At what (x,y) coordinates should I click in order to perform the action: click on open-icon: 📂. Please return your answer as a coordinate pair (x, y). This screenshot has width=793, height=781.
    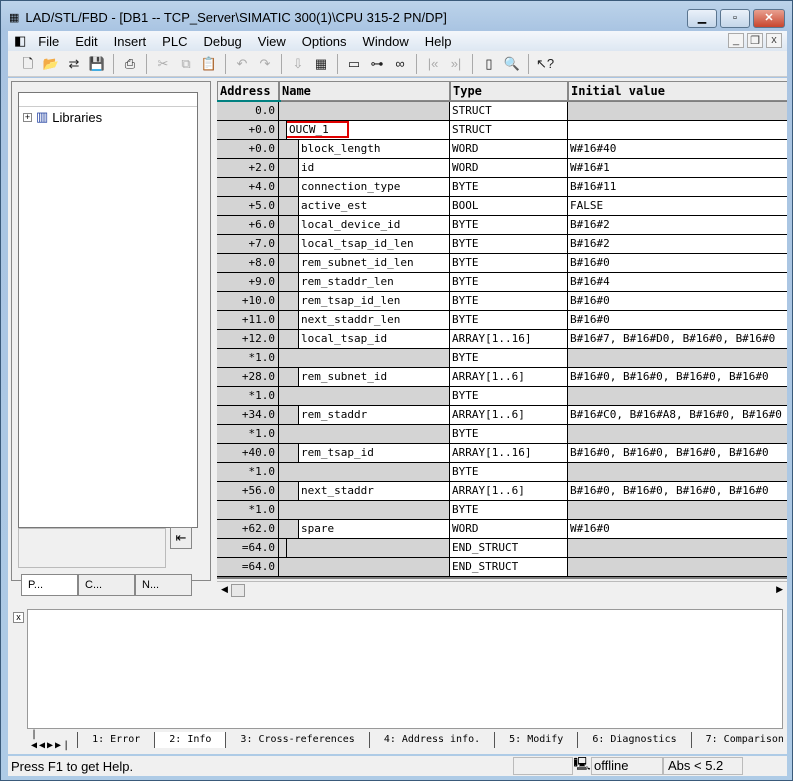
    Looking at the image, I should click on (51, 64).